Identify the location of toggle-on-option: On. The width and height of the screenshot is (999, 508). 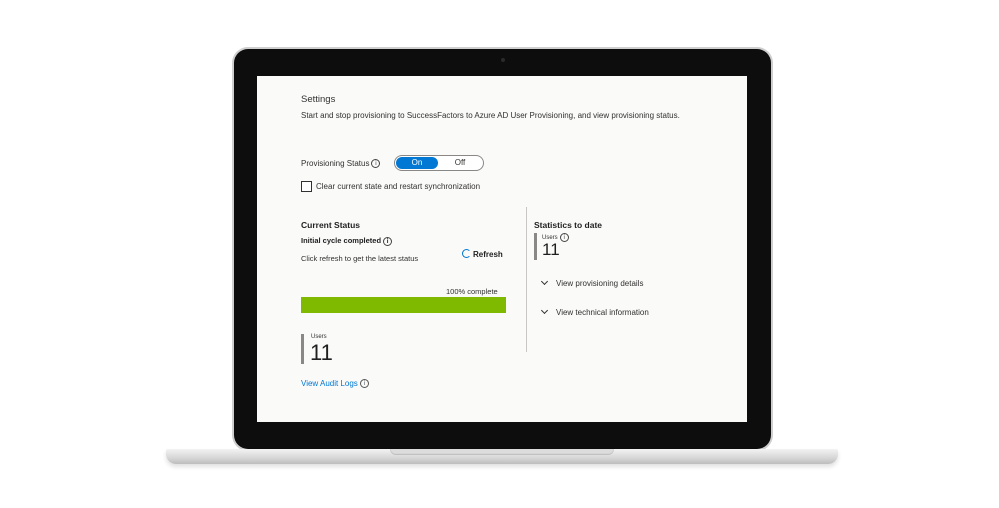
(417, 163).